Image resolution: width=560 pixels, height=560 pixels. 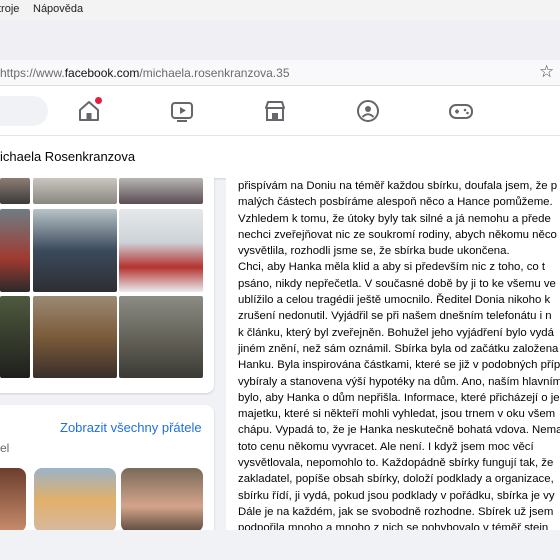 I want to click on profile-name: ichaela Rosenkranzova, so click(x=68, y=156).